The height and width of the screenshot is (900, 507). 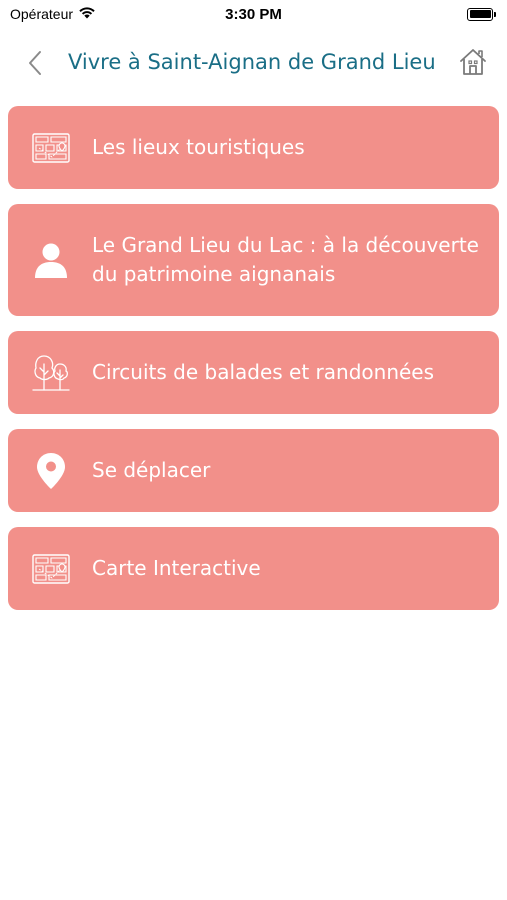 I want to click on home-button, so click(x=473, y=62).